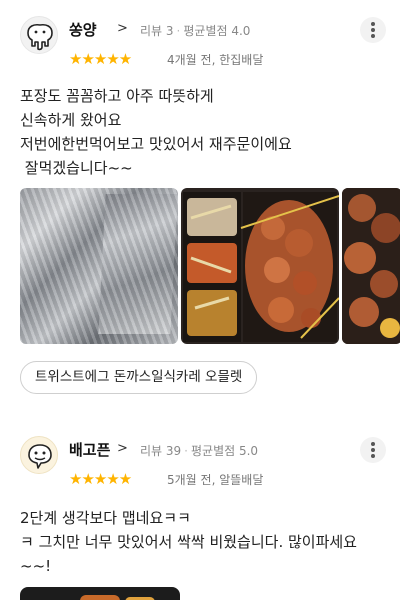 The height and width of the screenshot is (600, 400). I want to click on reviewer-meta: 리뷰 3 · 평균별점 4.0, so click(195, 31).